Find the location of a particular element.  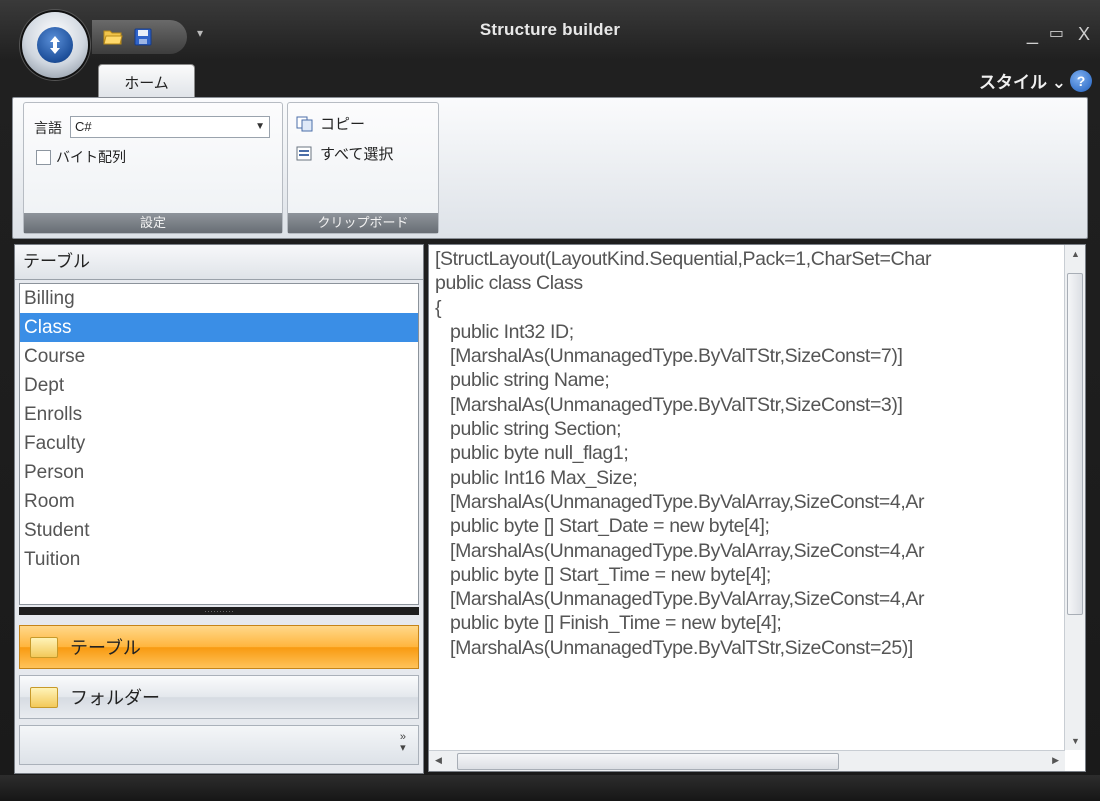

list-item: Tuition is located at coordinates (219, 559).